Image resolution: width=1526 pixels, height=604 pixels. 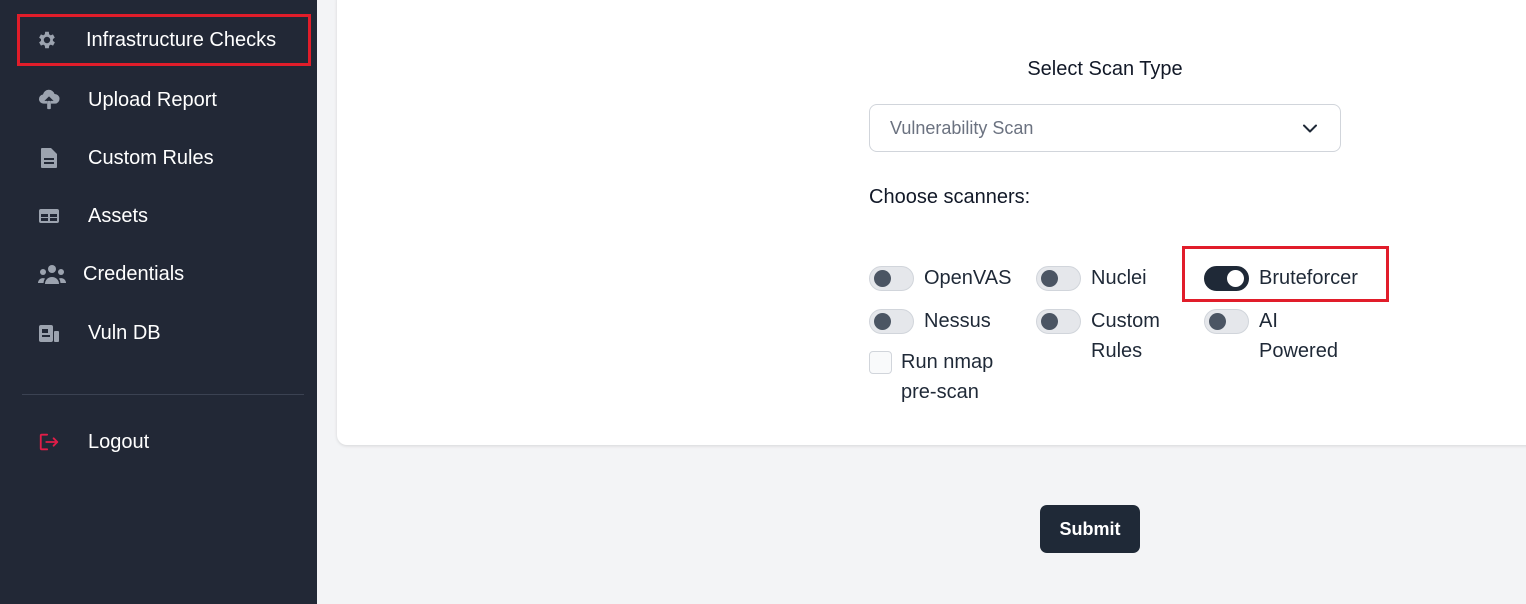 I want to click on scan-type-value: Vulnerability Scan, so click(x=962, y=127).